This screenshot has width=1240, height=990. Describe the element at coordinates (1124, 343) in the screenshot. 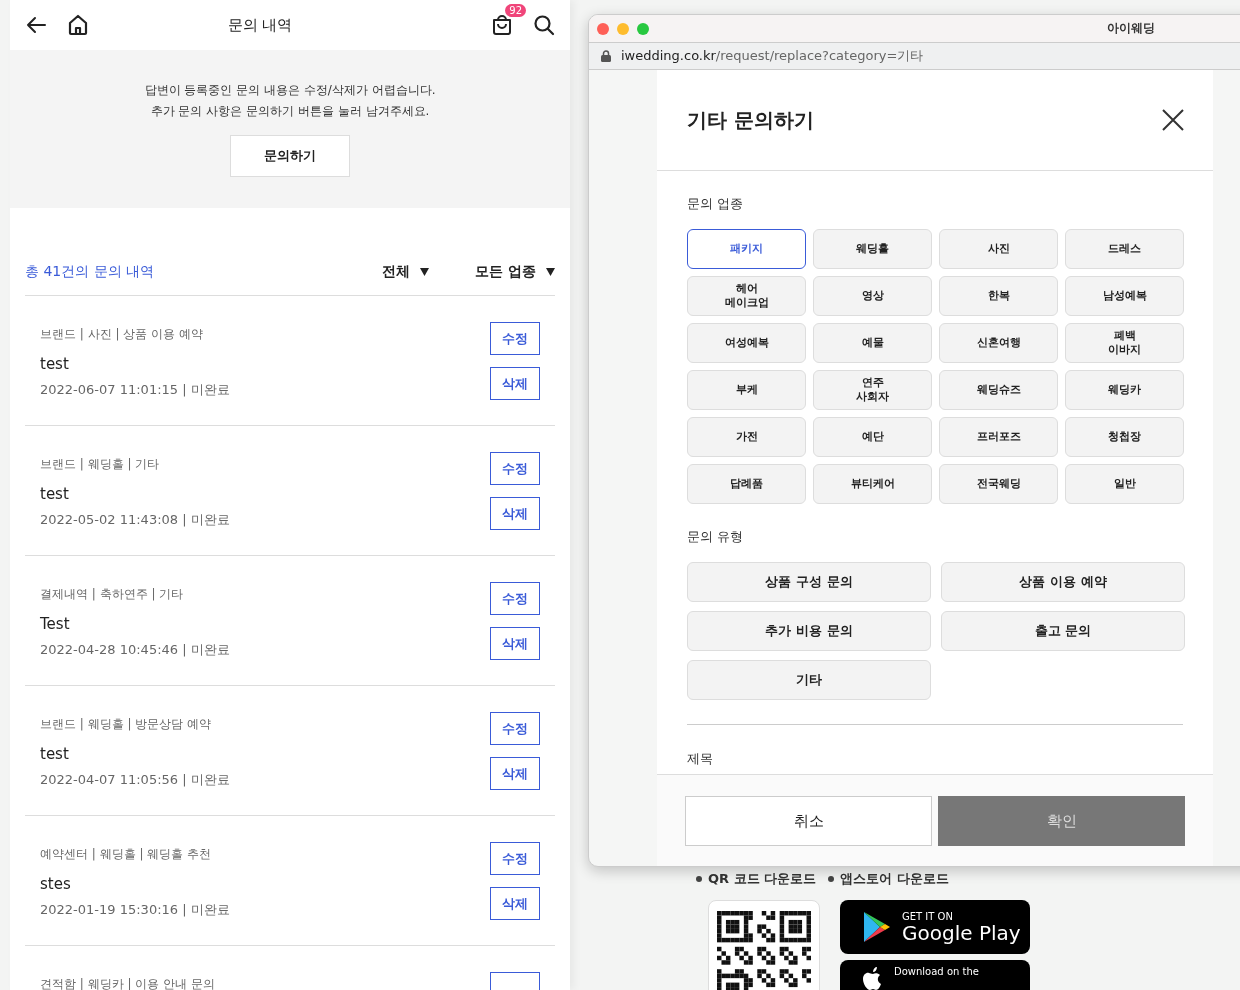

I see `category-option: 폐백 이바지` at that location.